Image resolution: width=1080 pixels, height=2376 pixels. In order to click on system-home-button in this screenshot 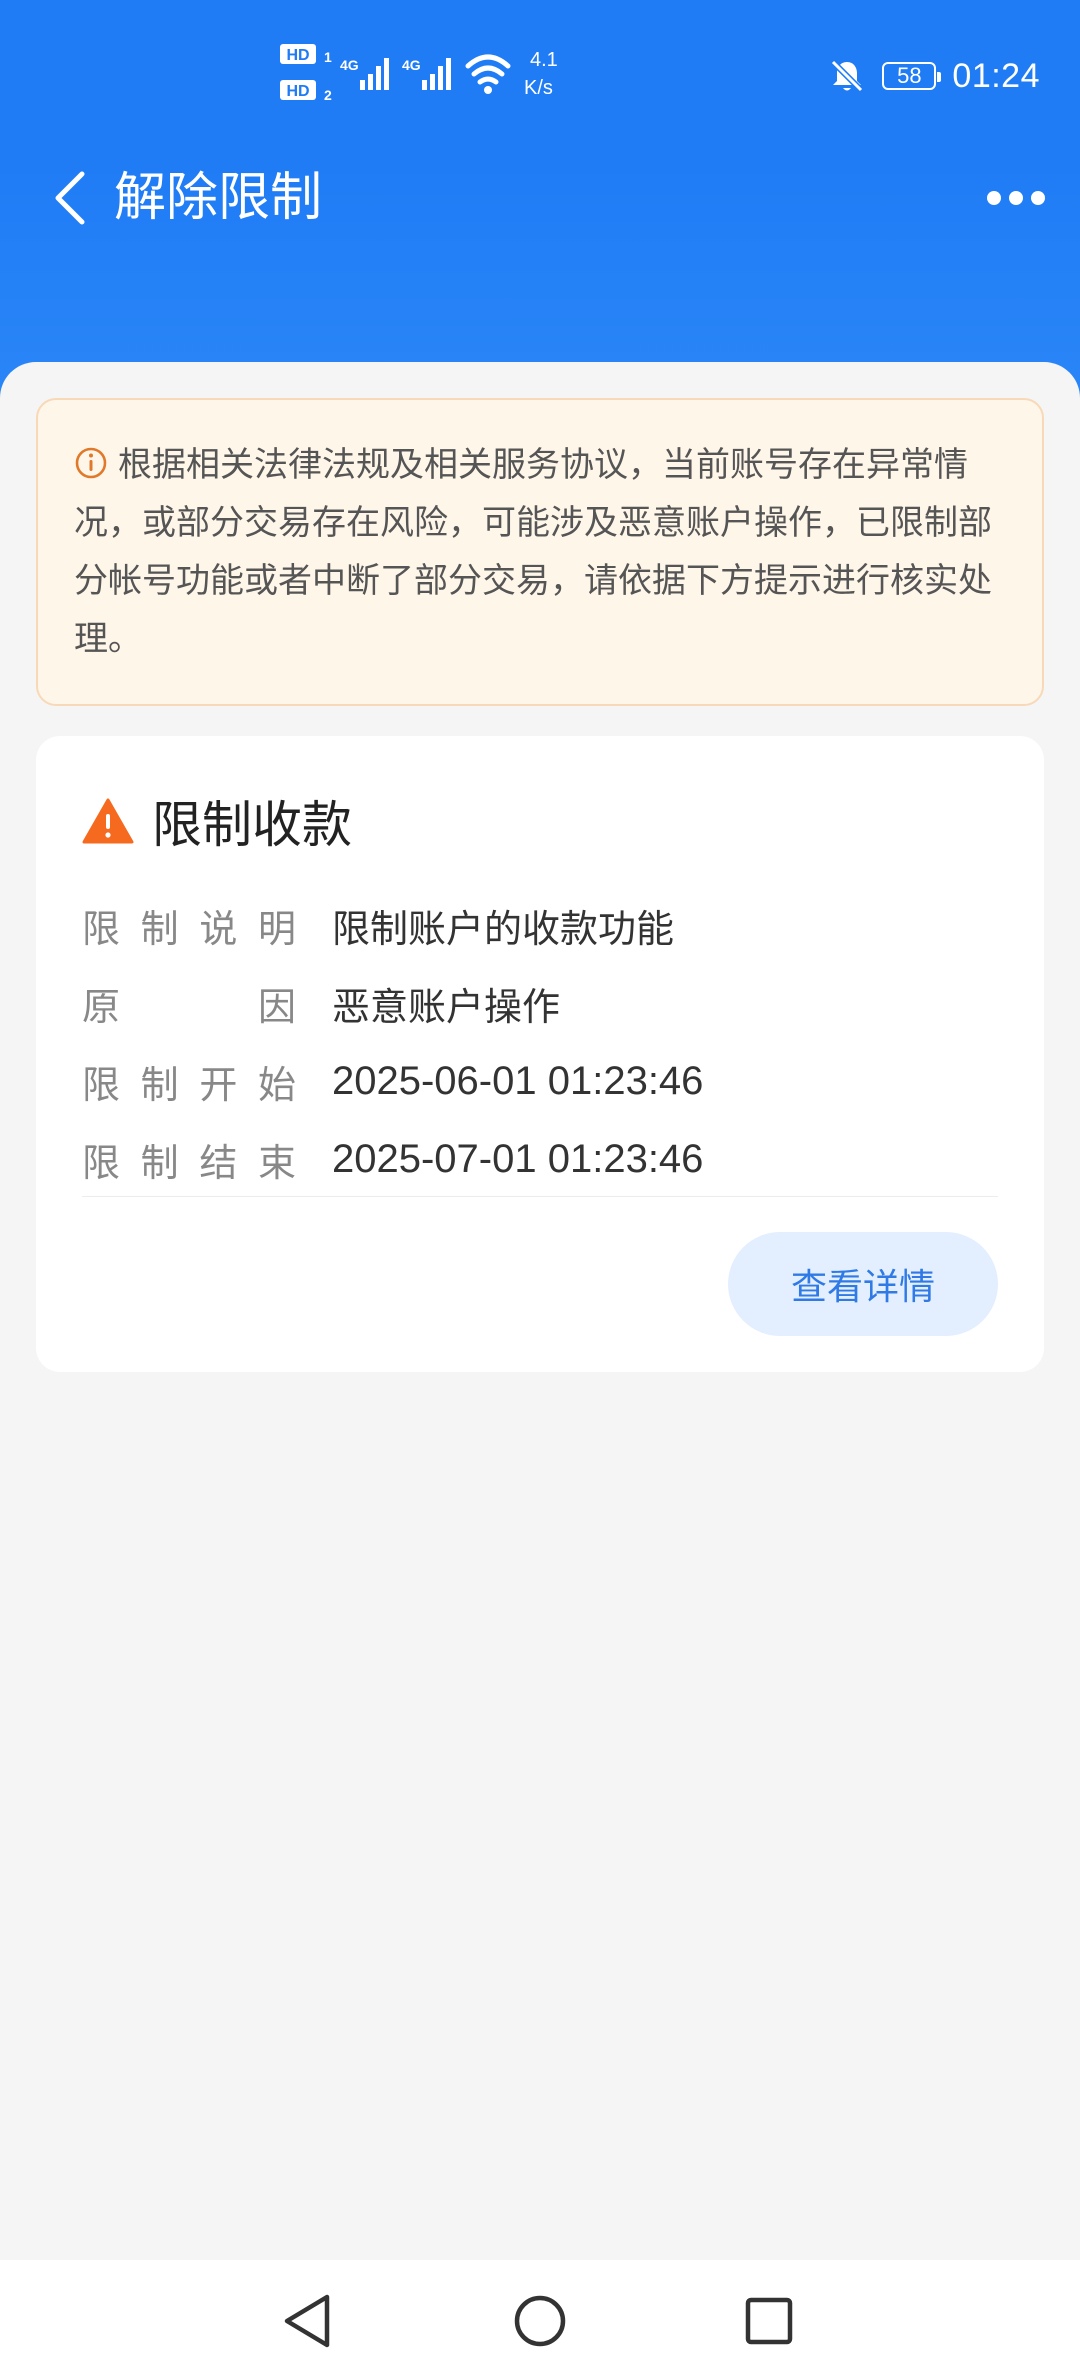, I will do `click(540, 2321)`.